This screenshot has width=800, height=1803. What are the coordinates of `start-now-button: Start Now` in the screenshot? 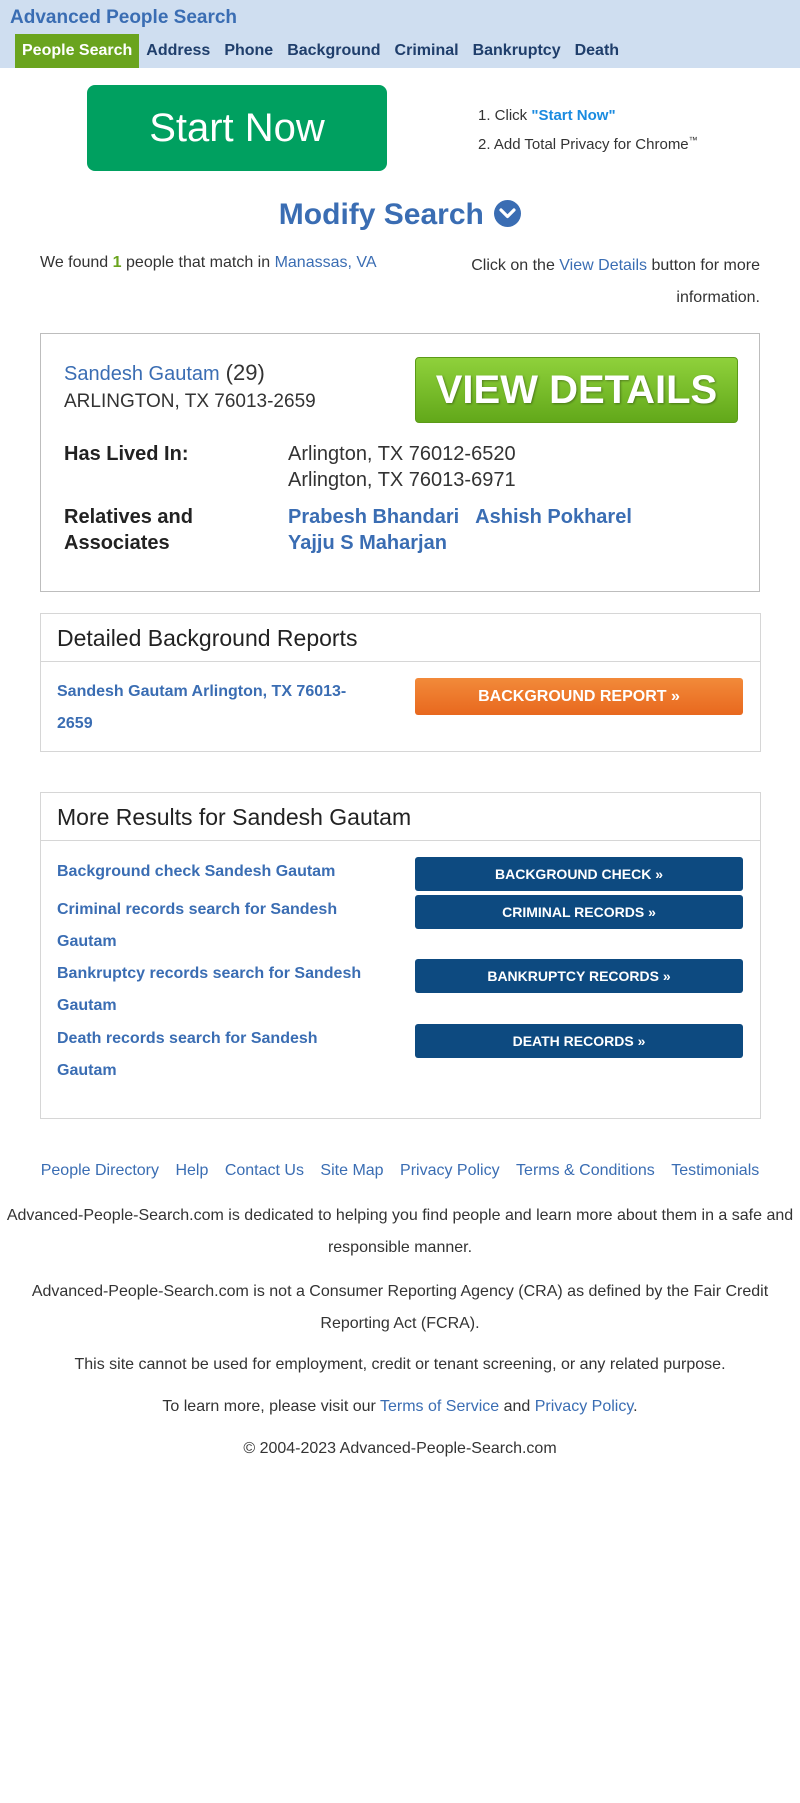 It's located at (237, 128).